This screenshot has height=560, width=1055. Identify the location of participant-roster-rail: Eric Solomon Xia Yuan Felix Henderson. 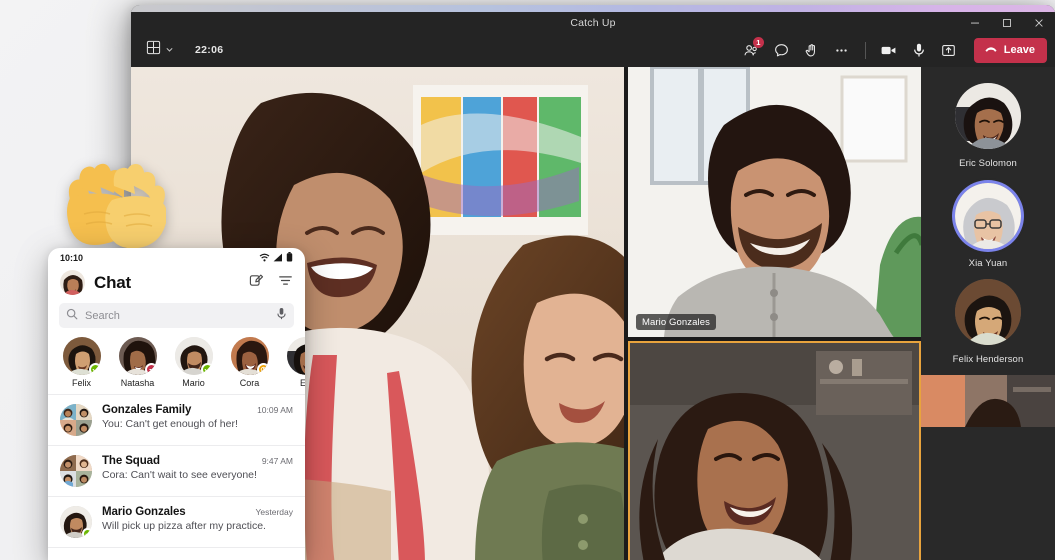
(988, 313).